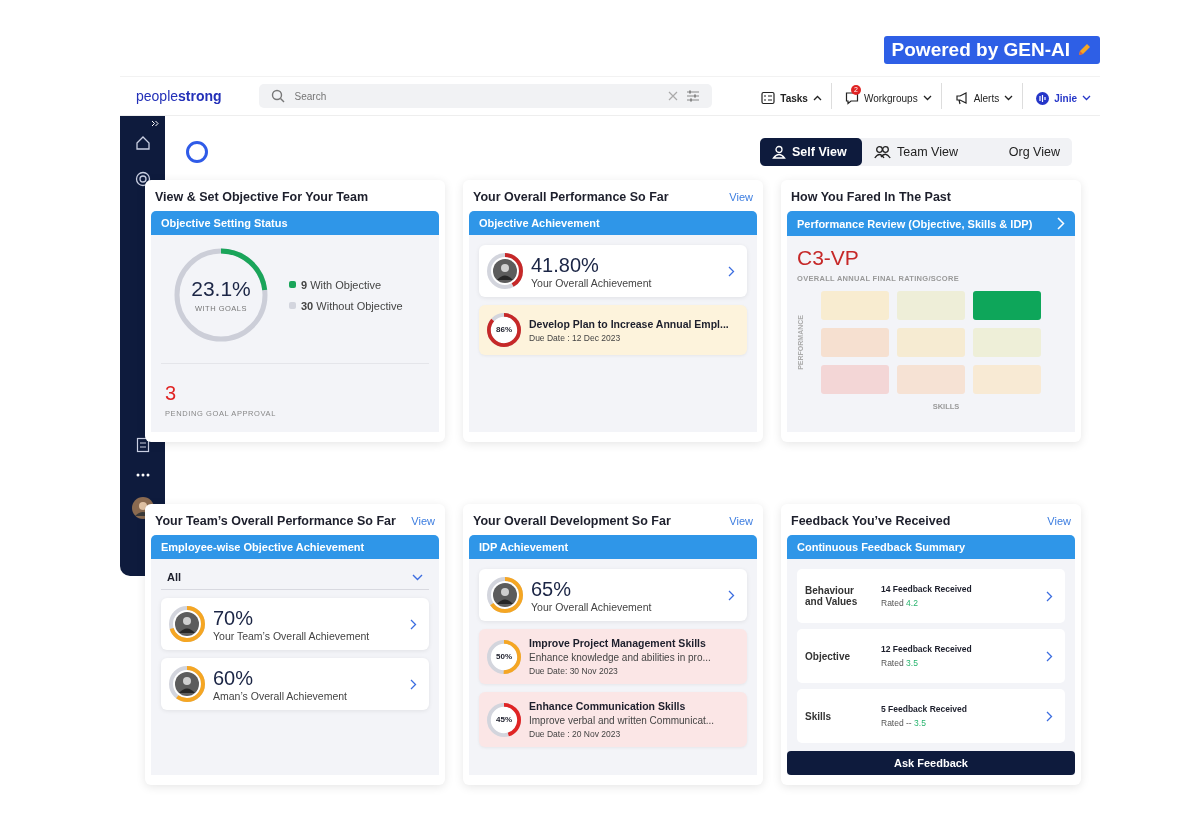  I want to click on caret-icon, so click(417, 577).